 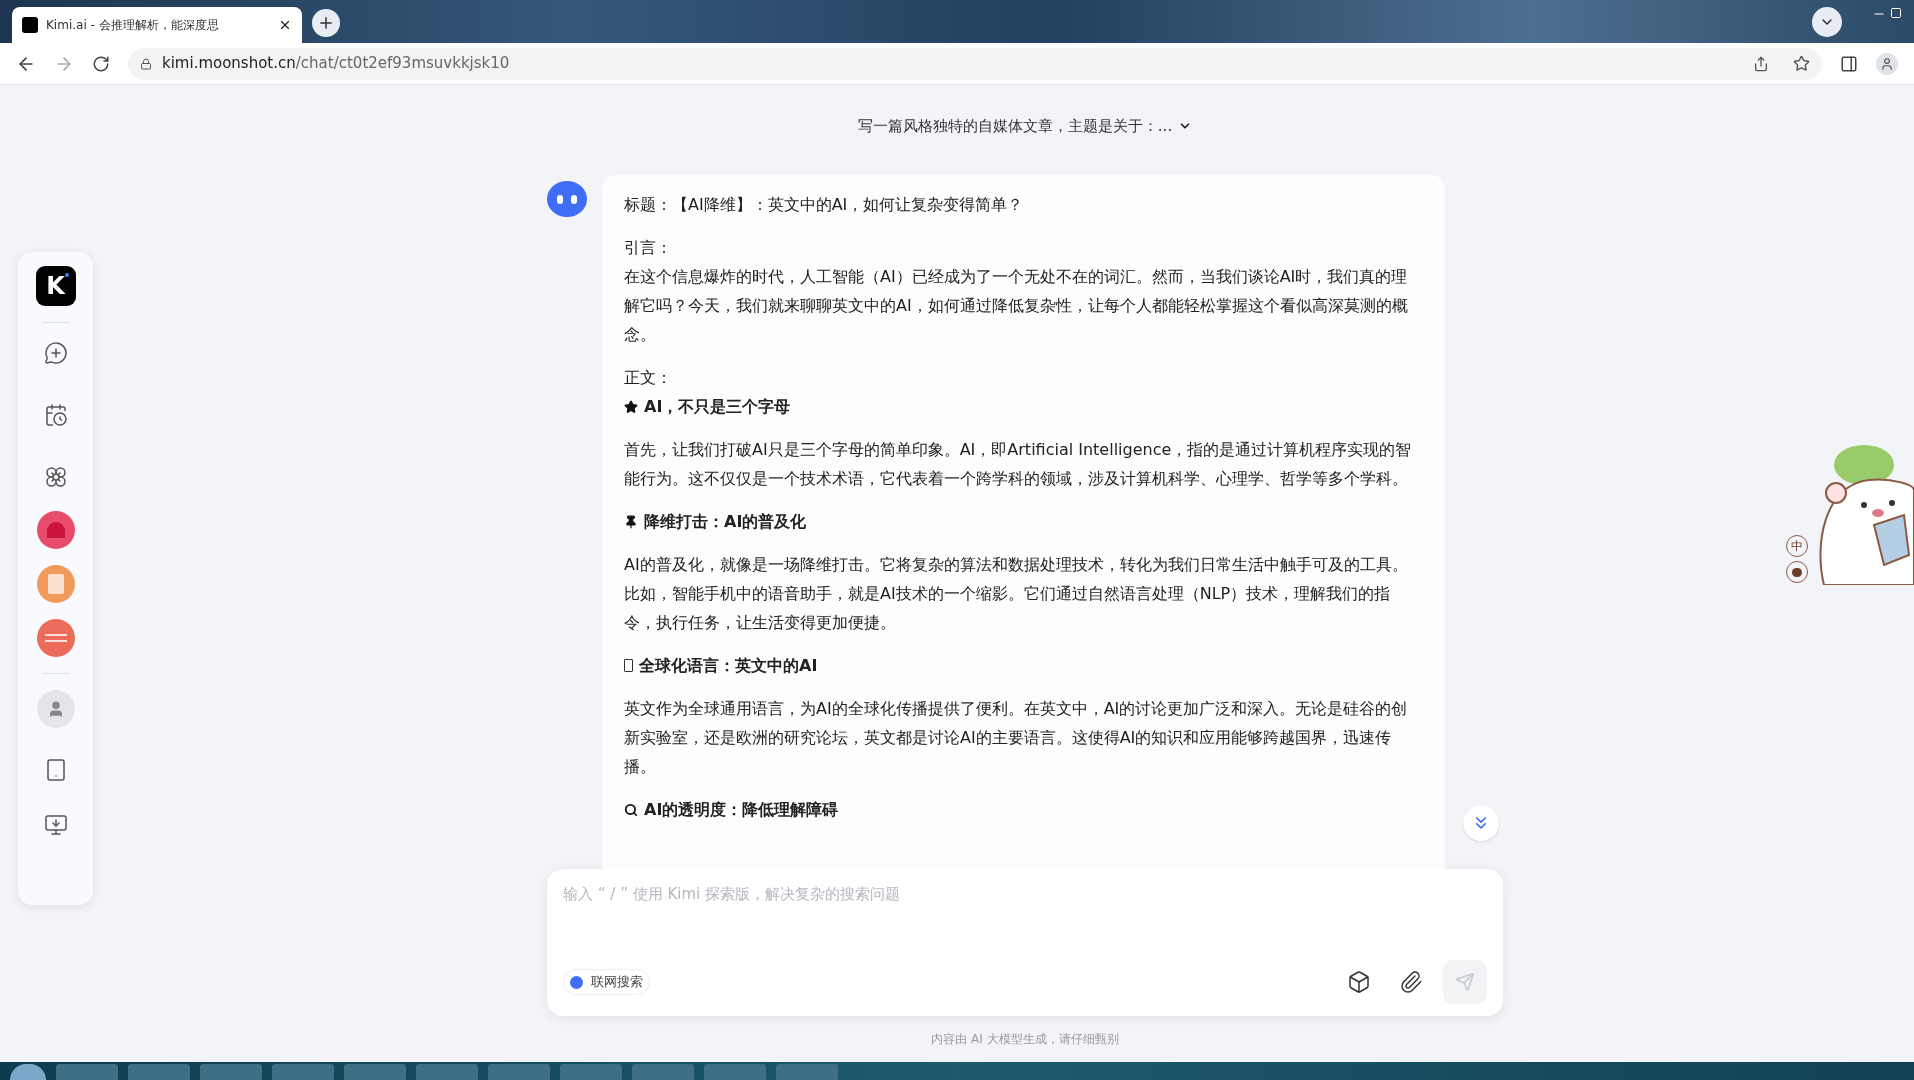 What do you see at coordinates (1465, 982) in the screenshot?
I see `send-icon` at bounding box center [1465, 982].